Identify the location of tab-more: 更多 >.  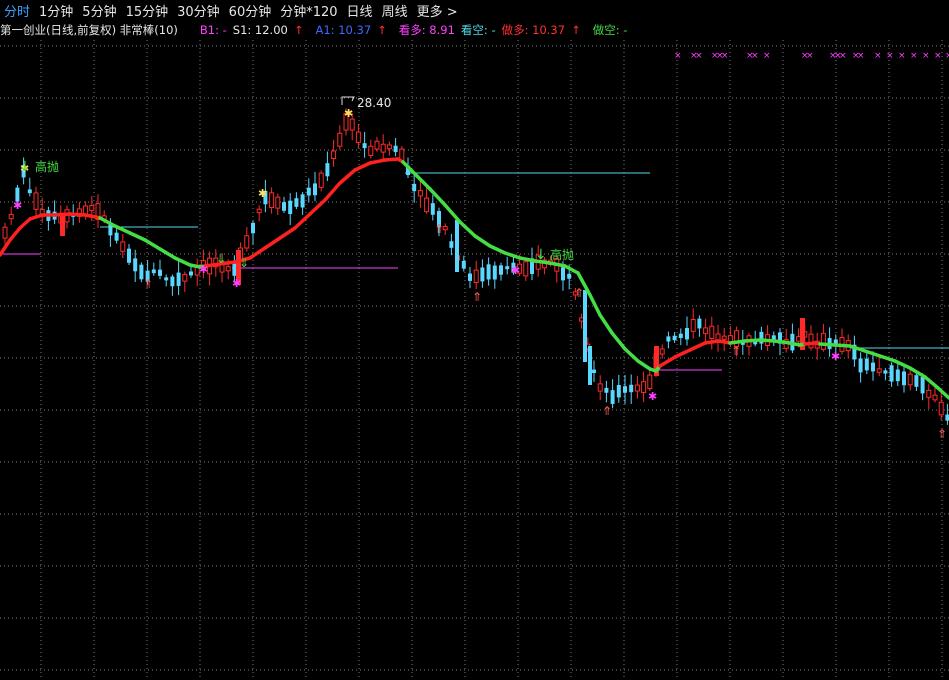
(438, 10).